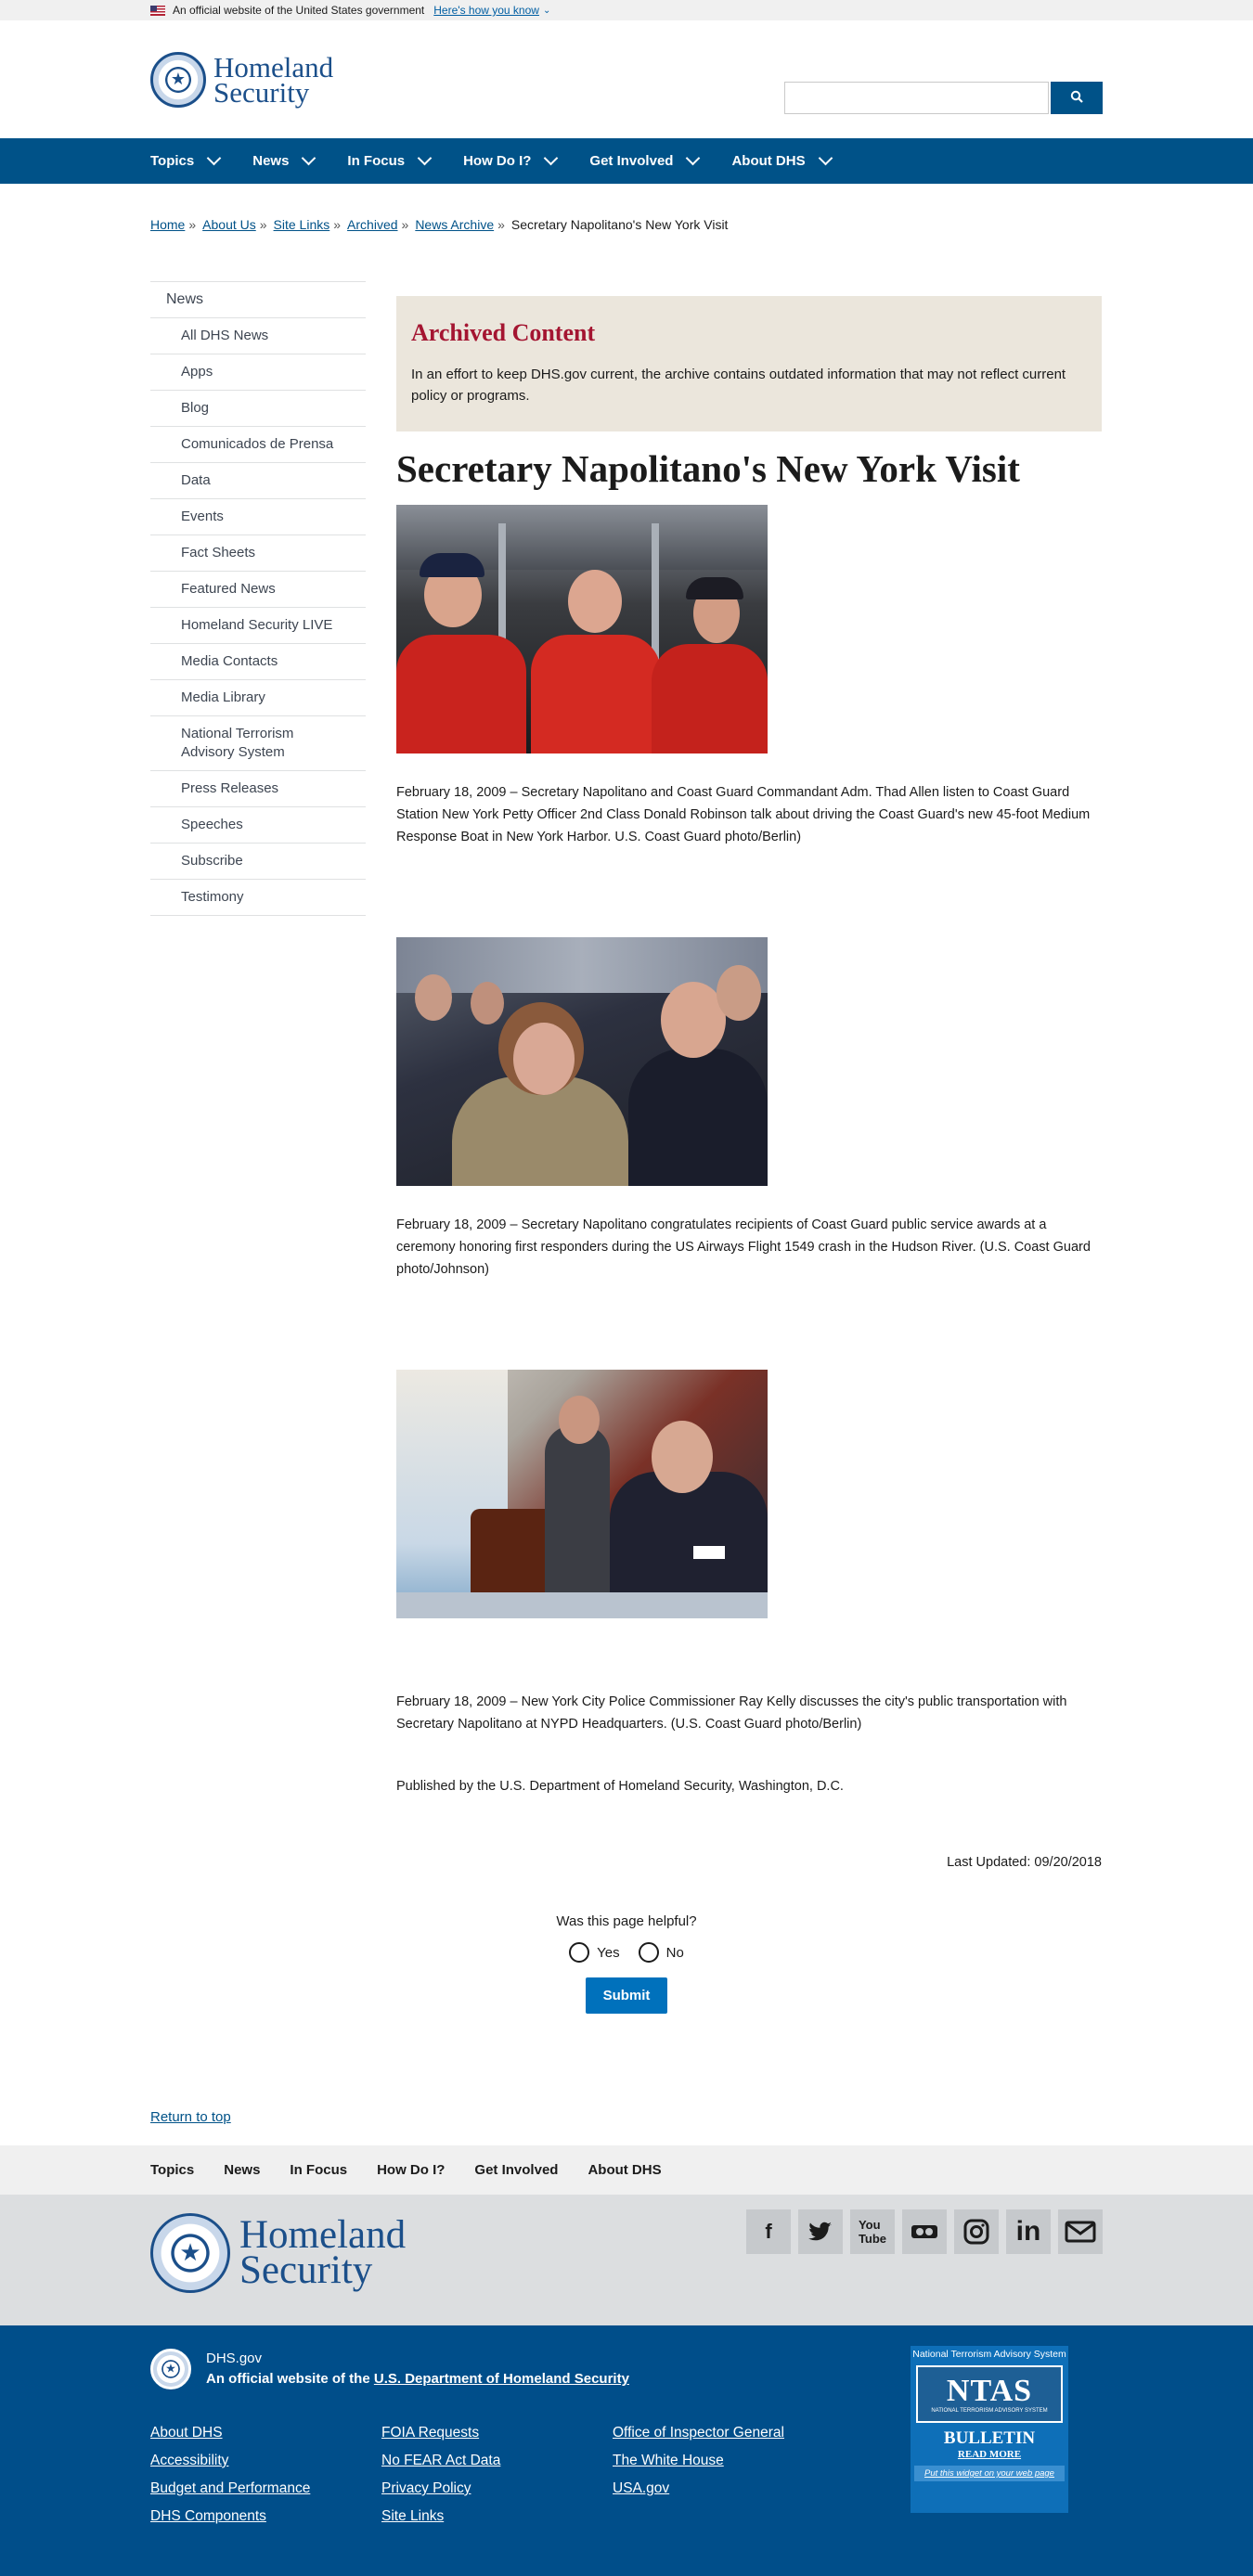 The width and height of the screenshot is (1253, 2576). Describe the element at coordinates (990, 2391) in the screenshot. I see `ntas-logo-text: NTAS` at that location.